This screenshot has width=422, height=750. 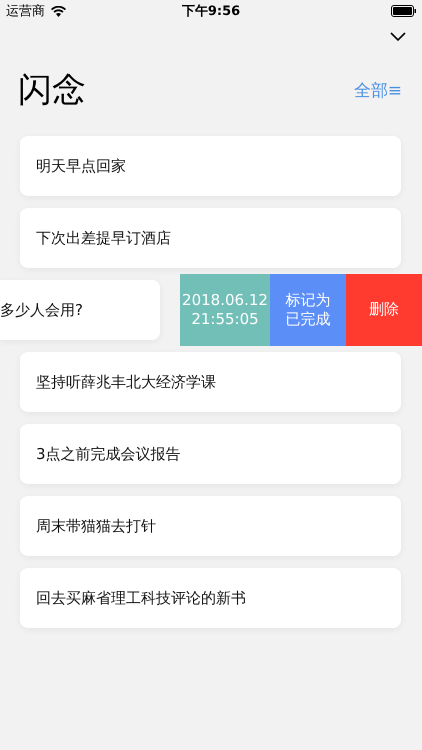 I want to click on battery-icon, so click(x=403, y=11).